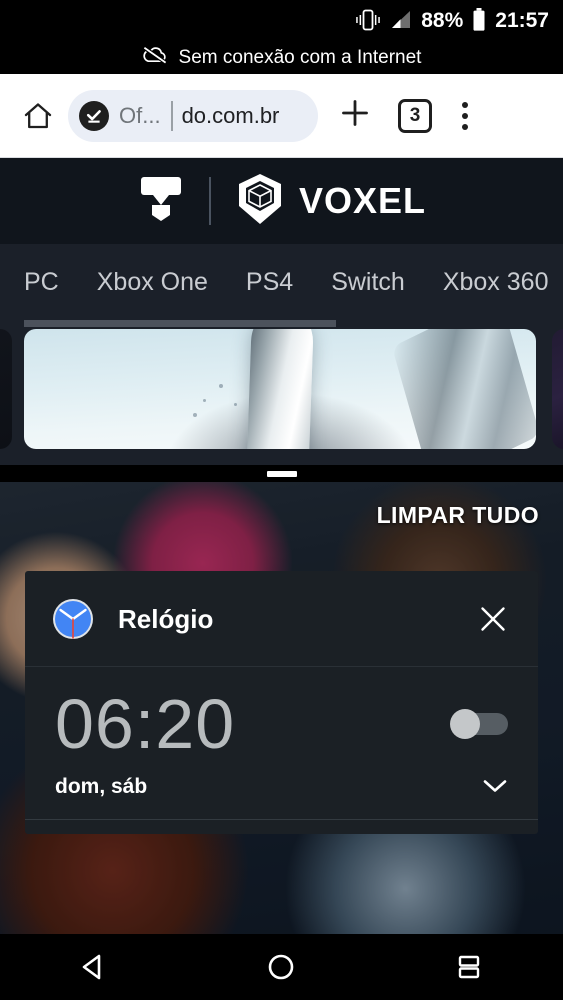 This screenshot has width=563, height=1000. Describe the element at coordinates (41, 282) in the screenshot. I see `nav-item-pc: PC` at that location.